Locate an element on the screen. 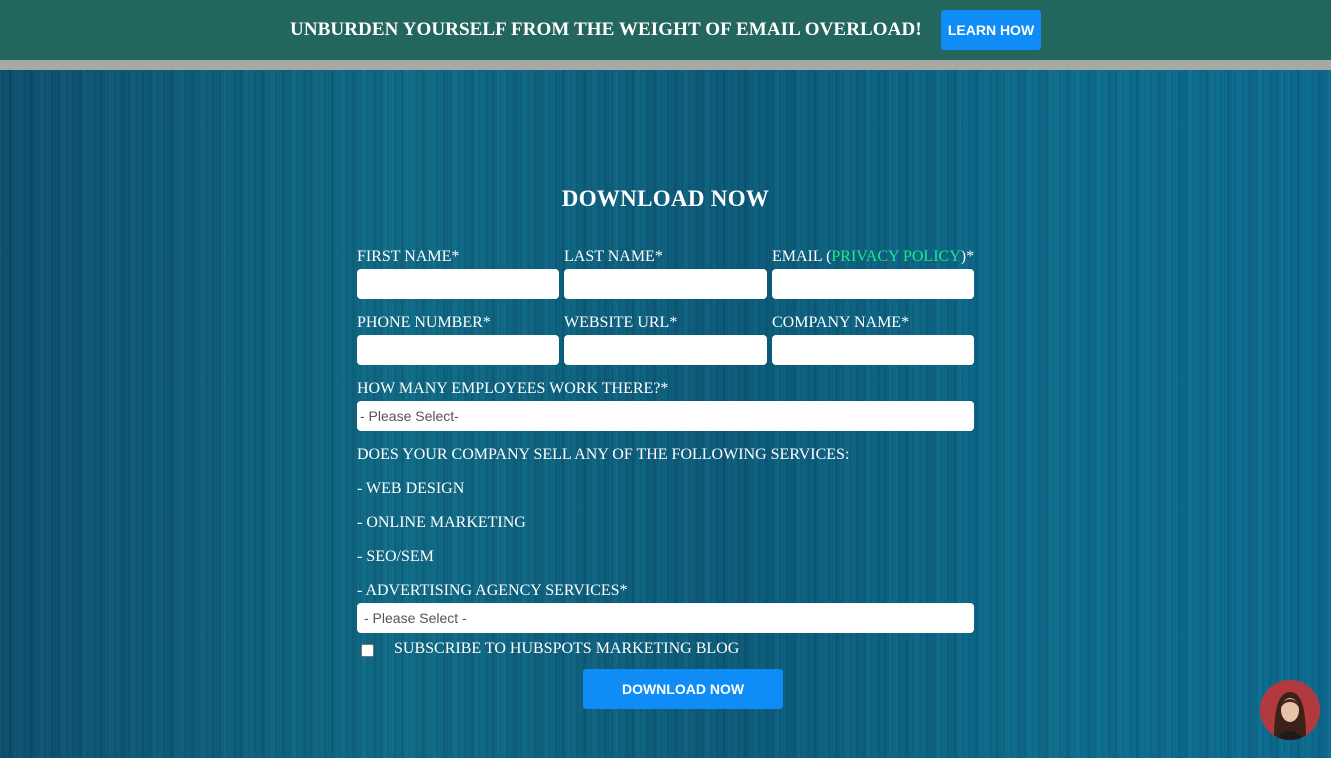 This screenshot has height=758, width=1331. privacy-policy-link: PRIVACY POLICY is located at coordinates (895, 256).